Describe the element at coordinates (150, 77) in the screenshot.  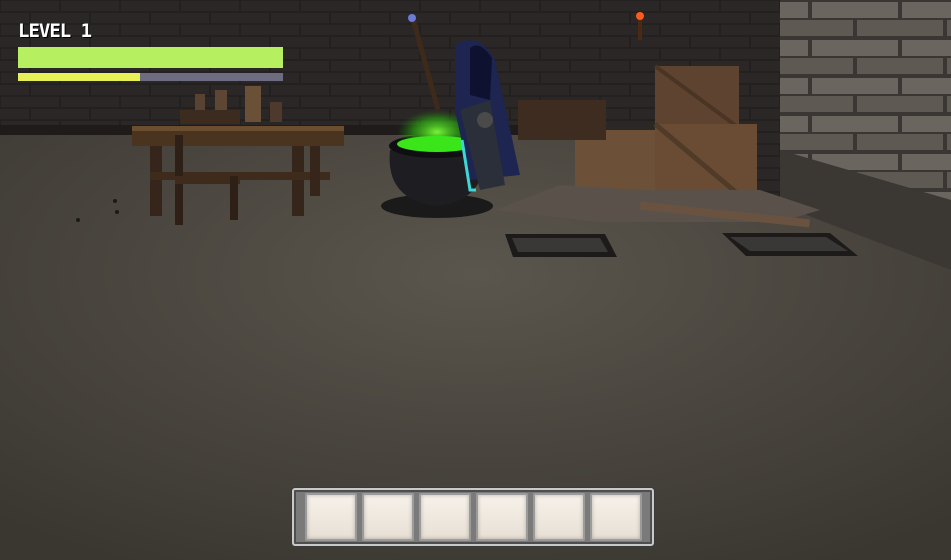
I see `experience-bar` at that location.